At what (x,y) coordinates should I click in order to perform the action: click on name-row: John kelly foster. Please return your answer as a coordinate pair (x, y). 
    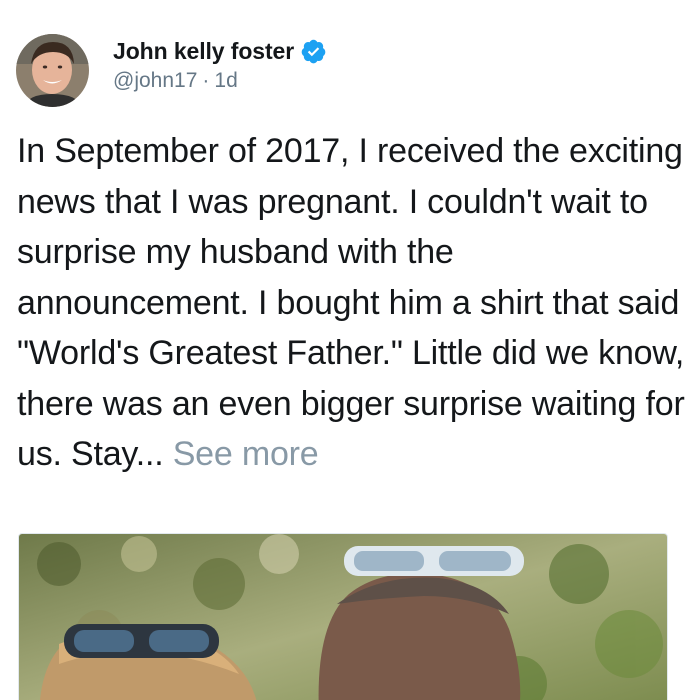
    Looking at the image, I should click on (220, 51).